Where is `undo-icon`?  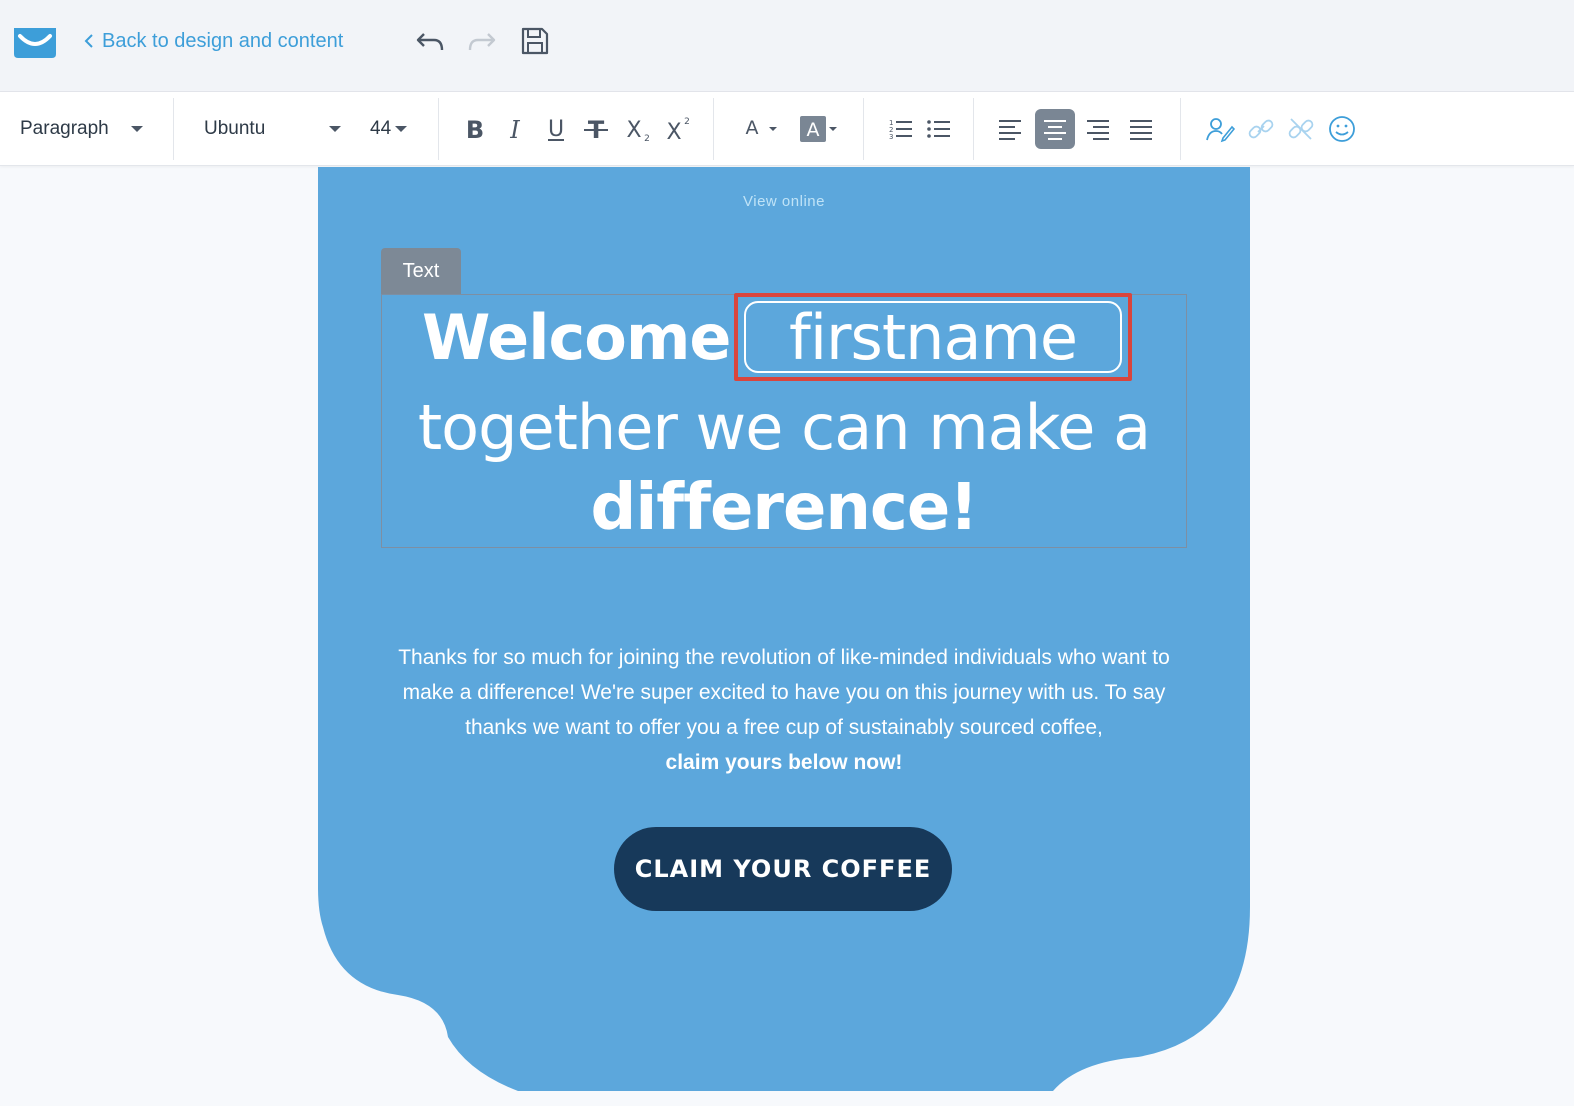
undo-icon is located at coordinates (431, 41).